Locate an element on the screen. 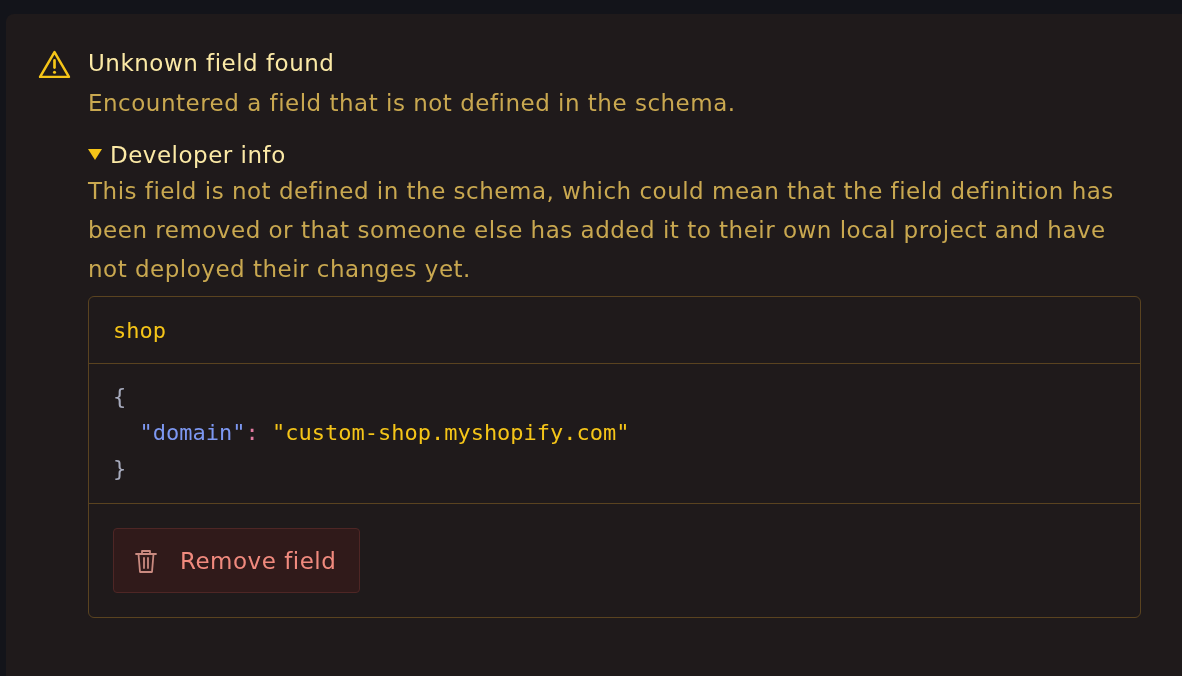 This screenshot has height=676, width=1182. trash-icon is located at coordinates (146, 560).